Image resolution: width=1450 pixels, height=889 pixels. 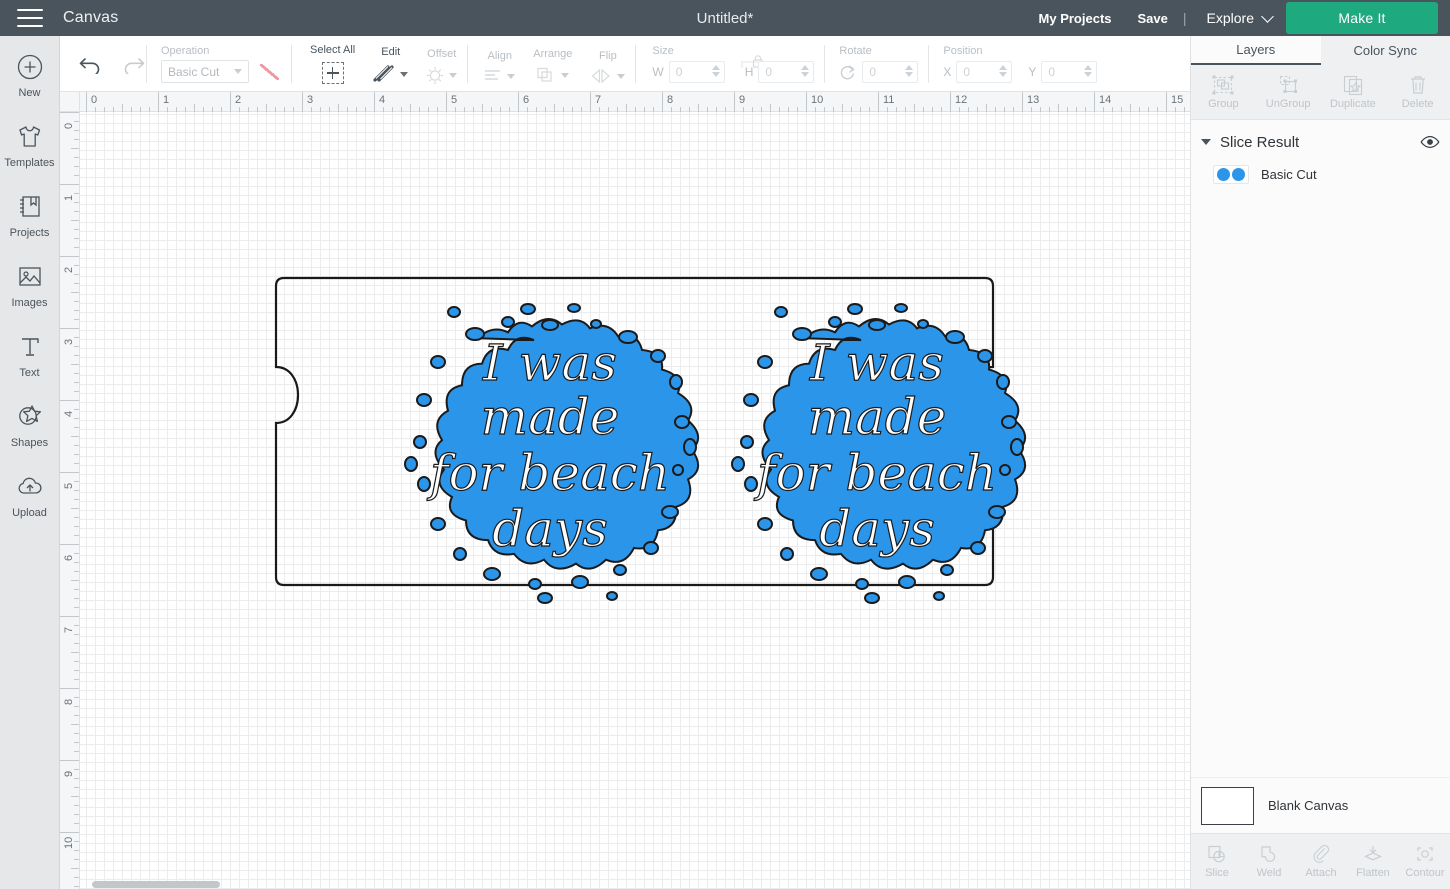 What do you see at coordinates (601, 76) in the screenshot?
I see `flip-icon` at bounding box center [601, 76].